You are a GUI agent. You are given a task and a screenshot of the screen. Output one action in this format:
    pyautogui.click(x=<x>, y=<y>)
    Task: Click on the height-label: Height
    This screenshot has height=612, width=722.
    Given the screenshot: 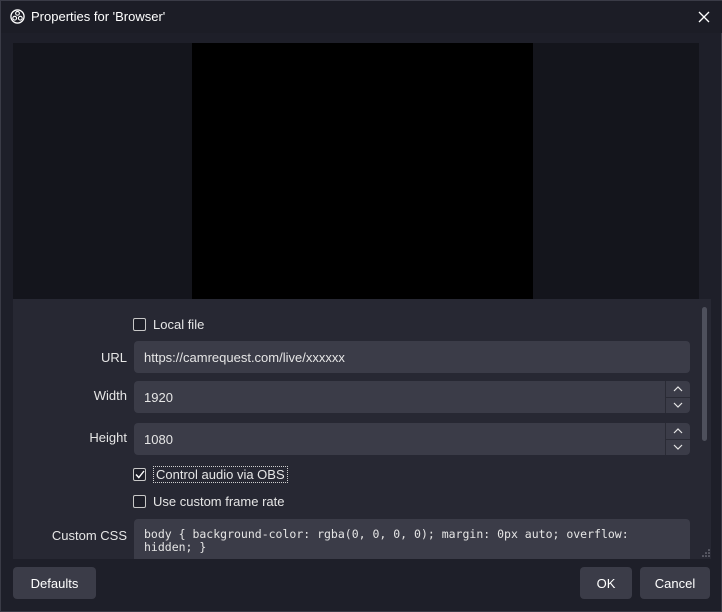 What is the action you would take?
    pyautogui.click(x=108, y=437)
    